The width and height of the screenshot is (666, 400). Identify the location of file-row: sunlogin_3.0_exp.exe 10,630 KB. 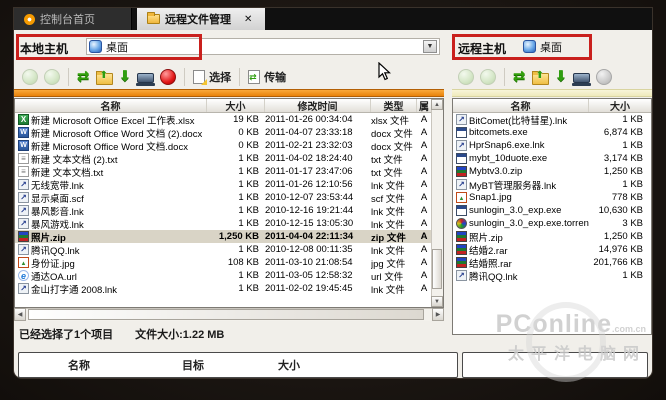
(552, 210).